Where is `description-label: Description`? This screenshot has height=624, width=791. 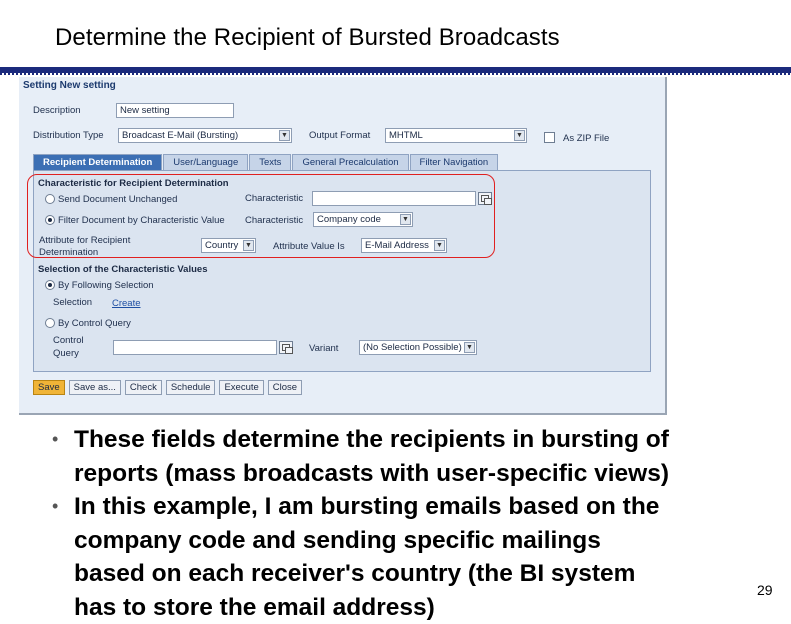 description-label: Description is located at coordinates (57, 110).